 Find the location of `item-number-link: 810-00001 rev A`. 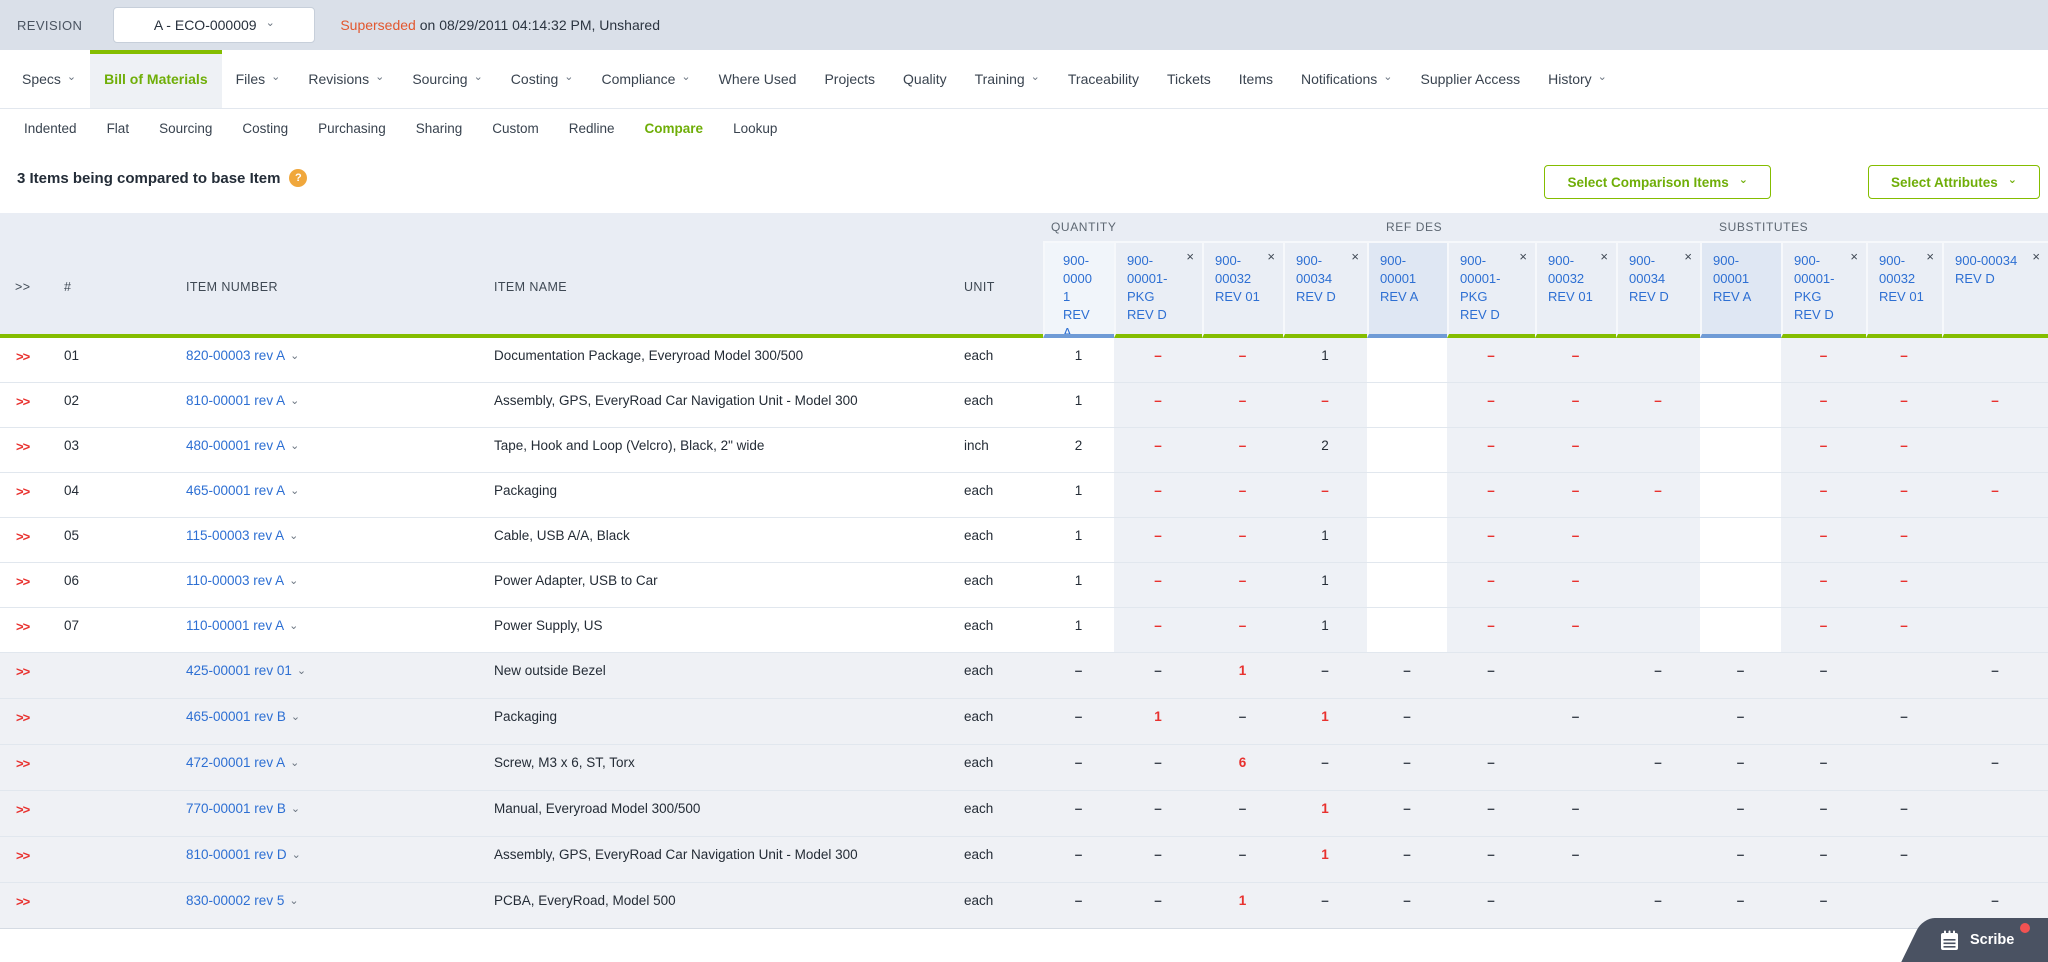

item-number-link: 810-00001 rev A is located at coordinates (235, 400).